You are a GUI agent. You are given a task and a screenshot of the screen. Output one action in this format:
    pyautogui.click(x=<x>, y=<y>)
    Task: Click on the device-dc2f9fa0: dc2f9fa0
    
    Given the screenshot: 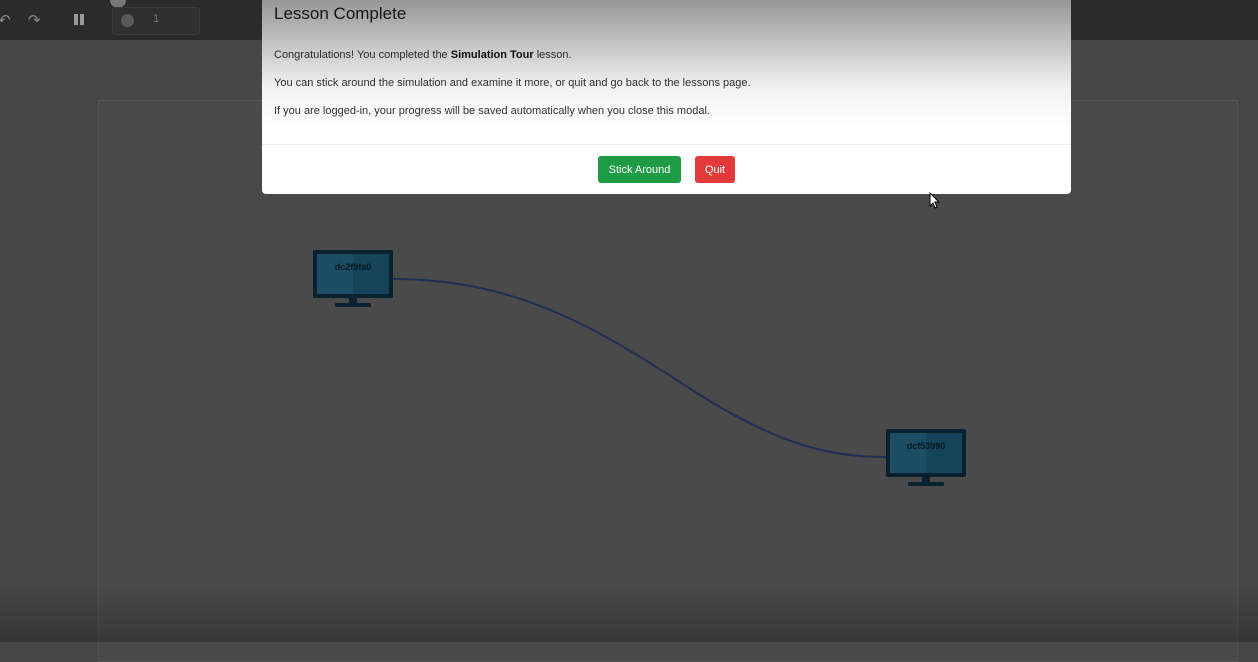 What is the action you would take?
    pyautogui.click(x=353, y=279)
    